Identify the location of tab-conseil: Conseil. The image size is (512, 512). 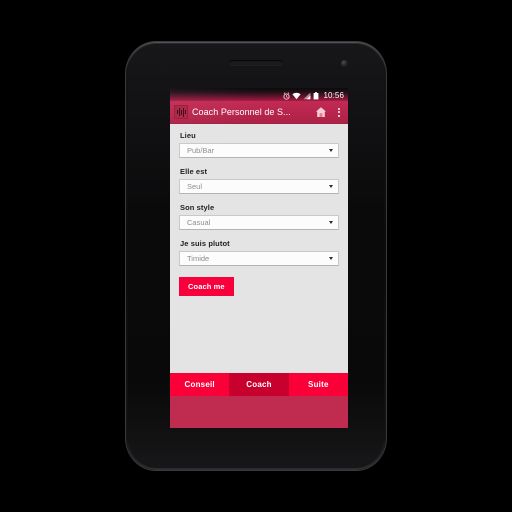
(200, 384).